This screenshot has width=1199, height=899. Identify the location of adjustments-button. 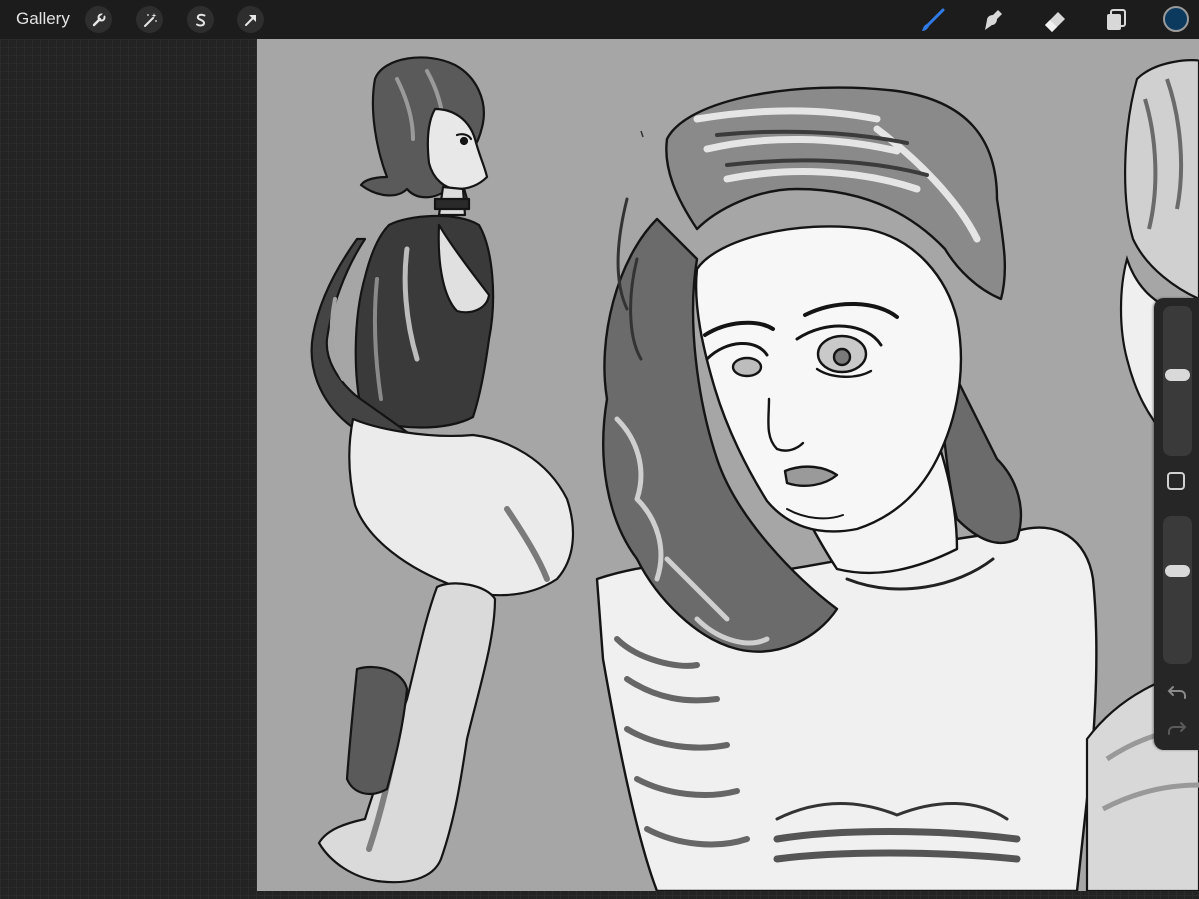
(149, 19).